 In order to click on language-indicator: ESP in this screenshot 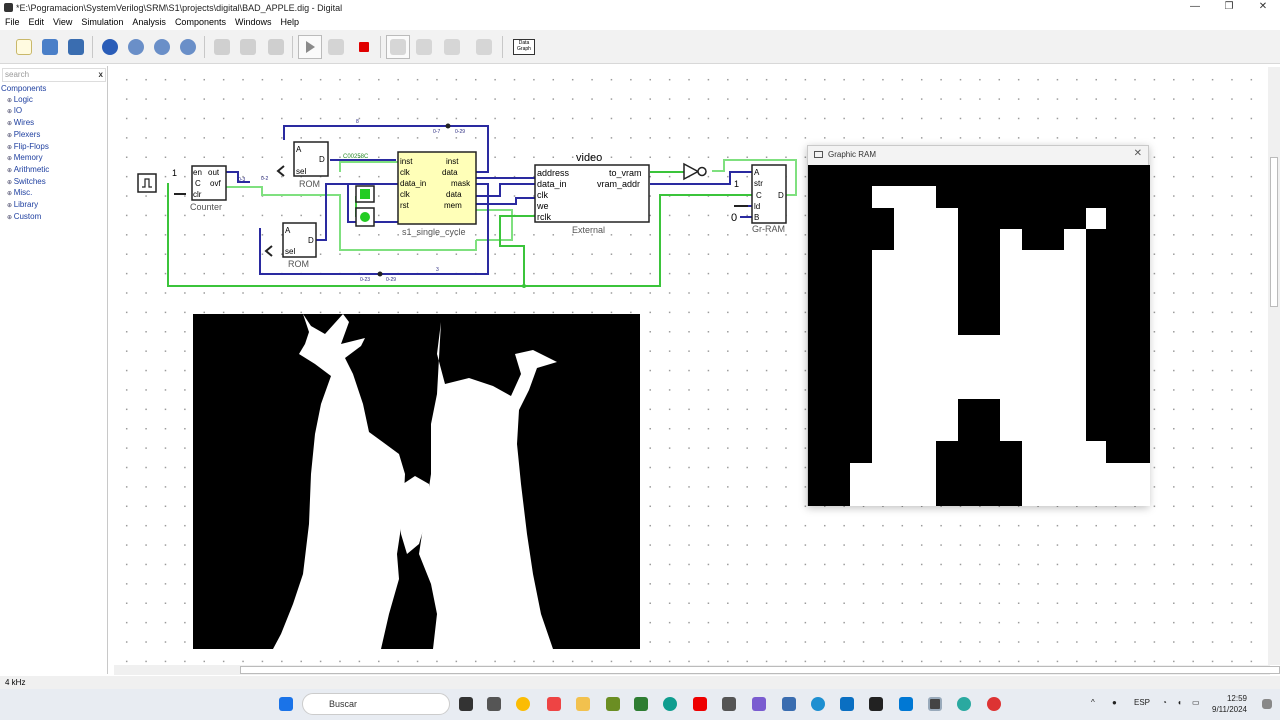, I will do `click(1142, 702)`.